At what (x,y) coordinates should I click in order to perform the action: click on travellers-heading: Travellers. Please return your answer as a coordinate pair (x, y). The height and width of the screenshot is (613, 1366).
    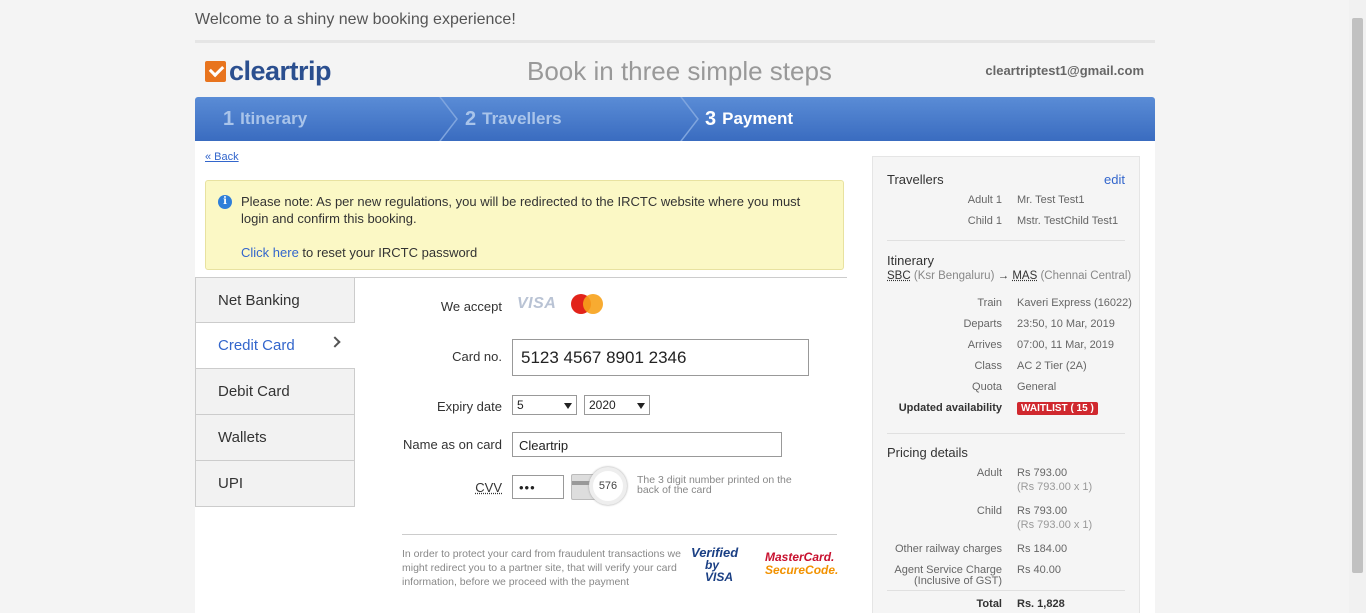
    Looking at the image, I should click on (915, 179).